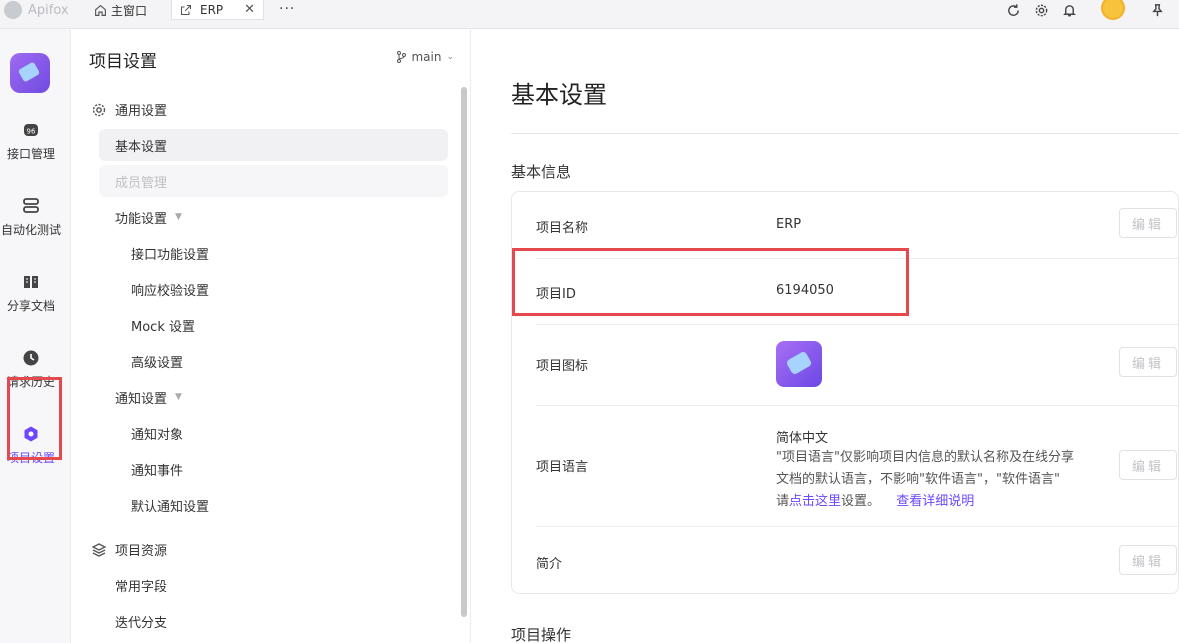  Describe the element at coordinates (273, 145) in the screenshot. I see `nav-basic-settings: 基本设置` at that location.